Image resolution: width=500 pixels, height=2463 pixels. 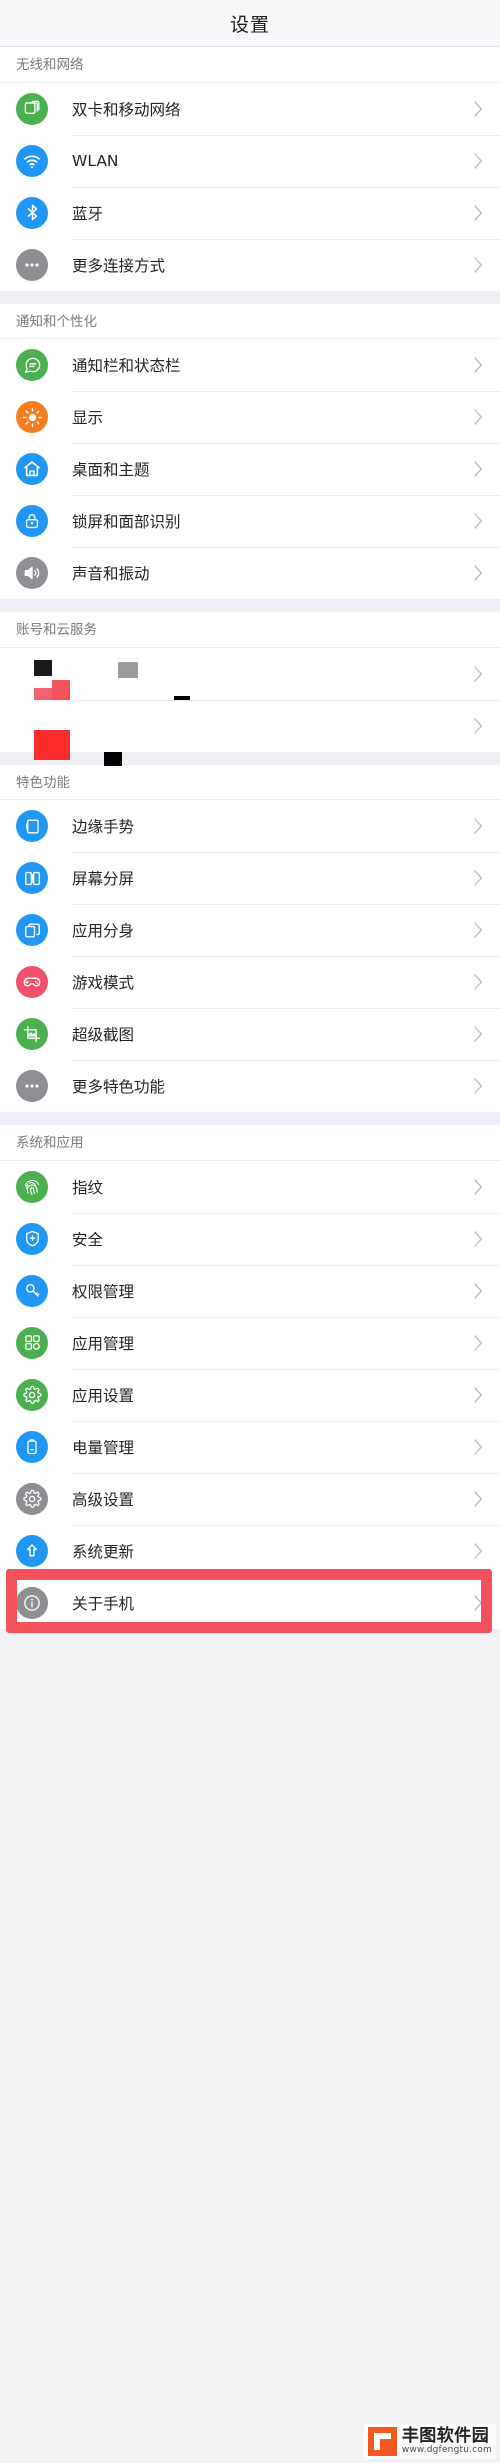 I want to click on settings-row-label: 双卡和移动网络, so click(x=126, y=109).